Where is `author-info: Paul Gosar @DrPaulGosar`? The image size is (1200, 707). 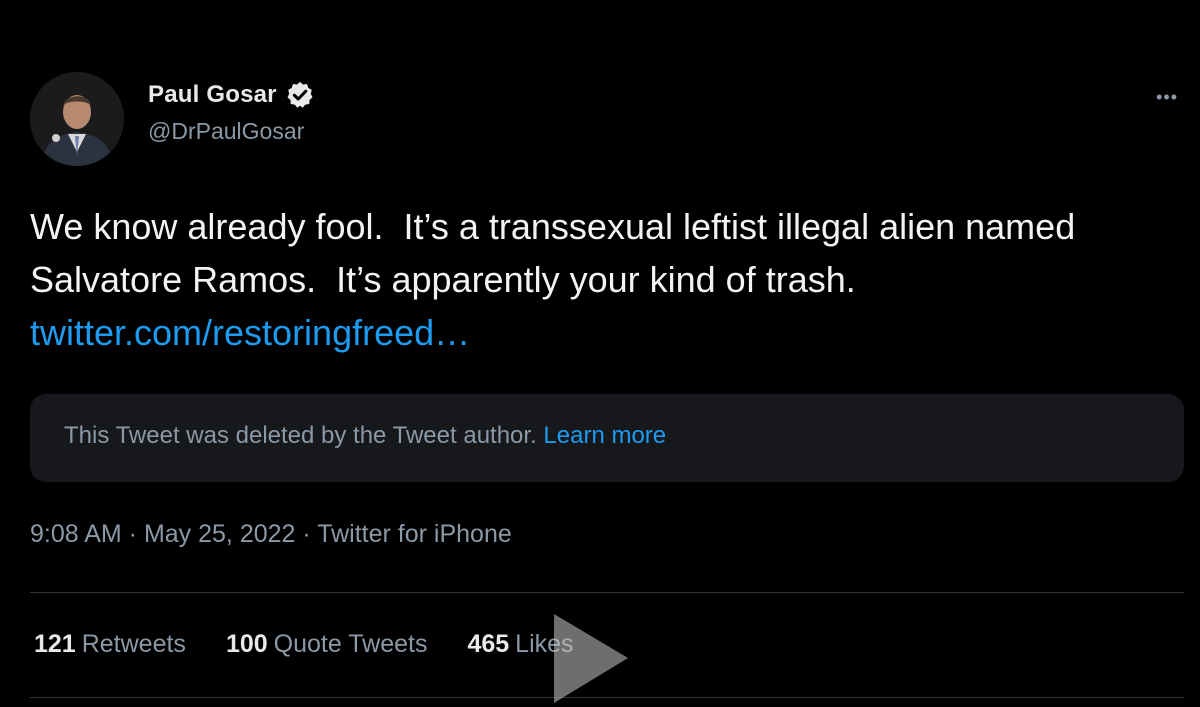
author-info: Paul Gosar @DrPaulGosar is located at coordinates (231, 111).